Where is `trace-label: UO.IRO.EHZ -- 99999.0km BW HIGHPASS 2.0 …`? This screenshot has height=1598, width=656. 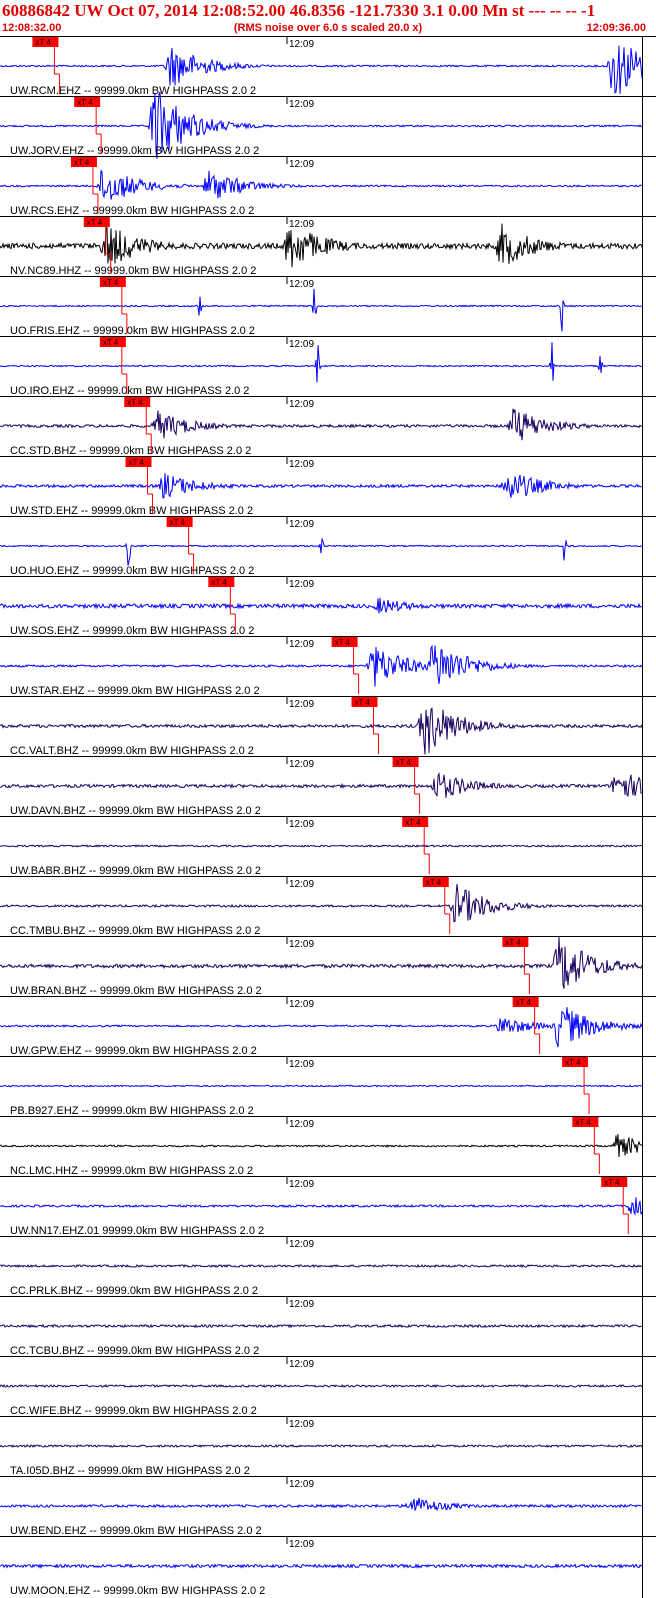 trace-label: UO.IRO.EHZ -- 99999.0km BW HIGHPASS 2.0 … is located at coordinates (129, 391).